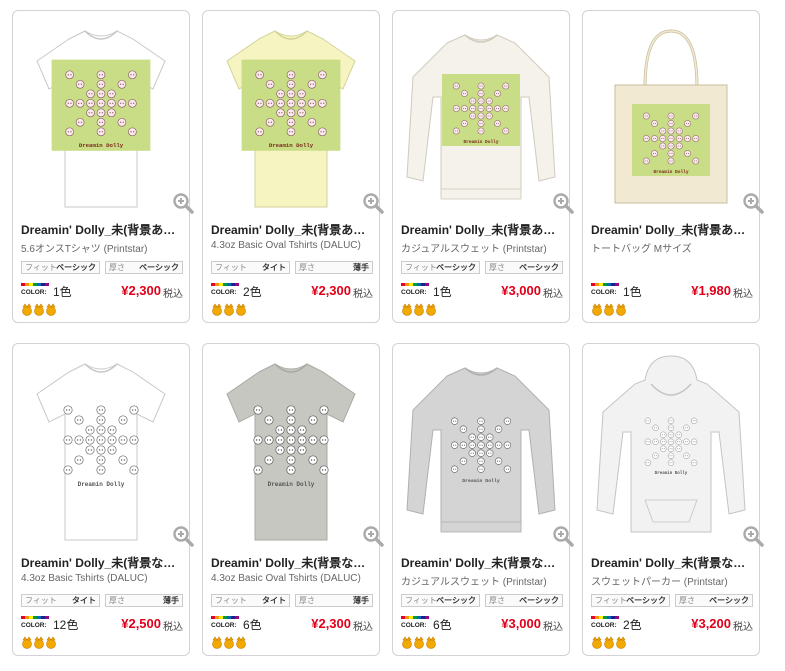 The width and height of the screenshot is (785, 671). I want to click on product-subtitle: 4.3oz Basic Tshirts (DALUC), so click(84, 578).